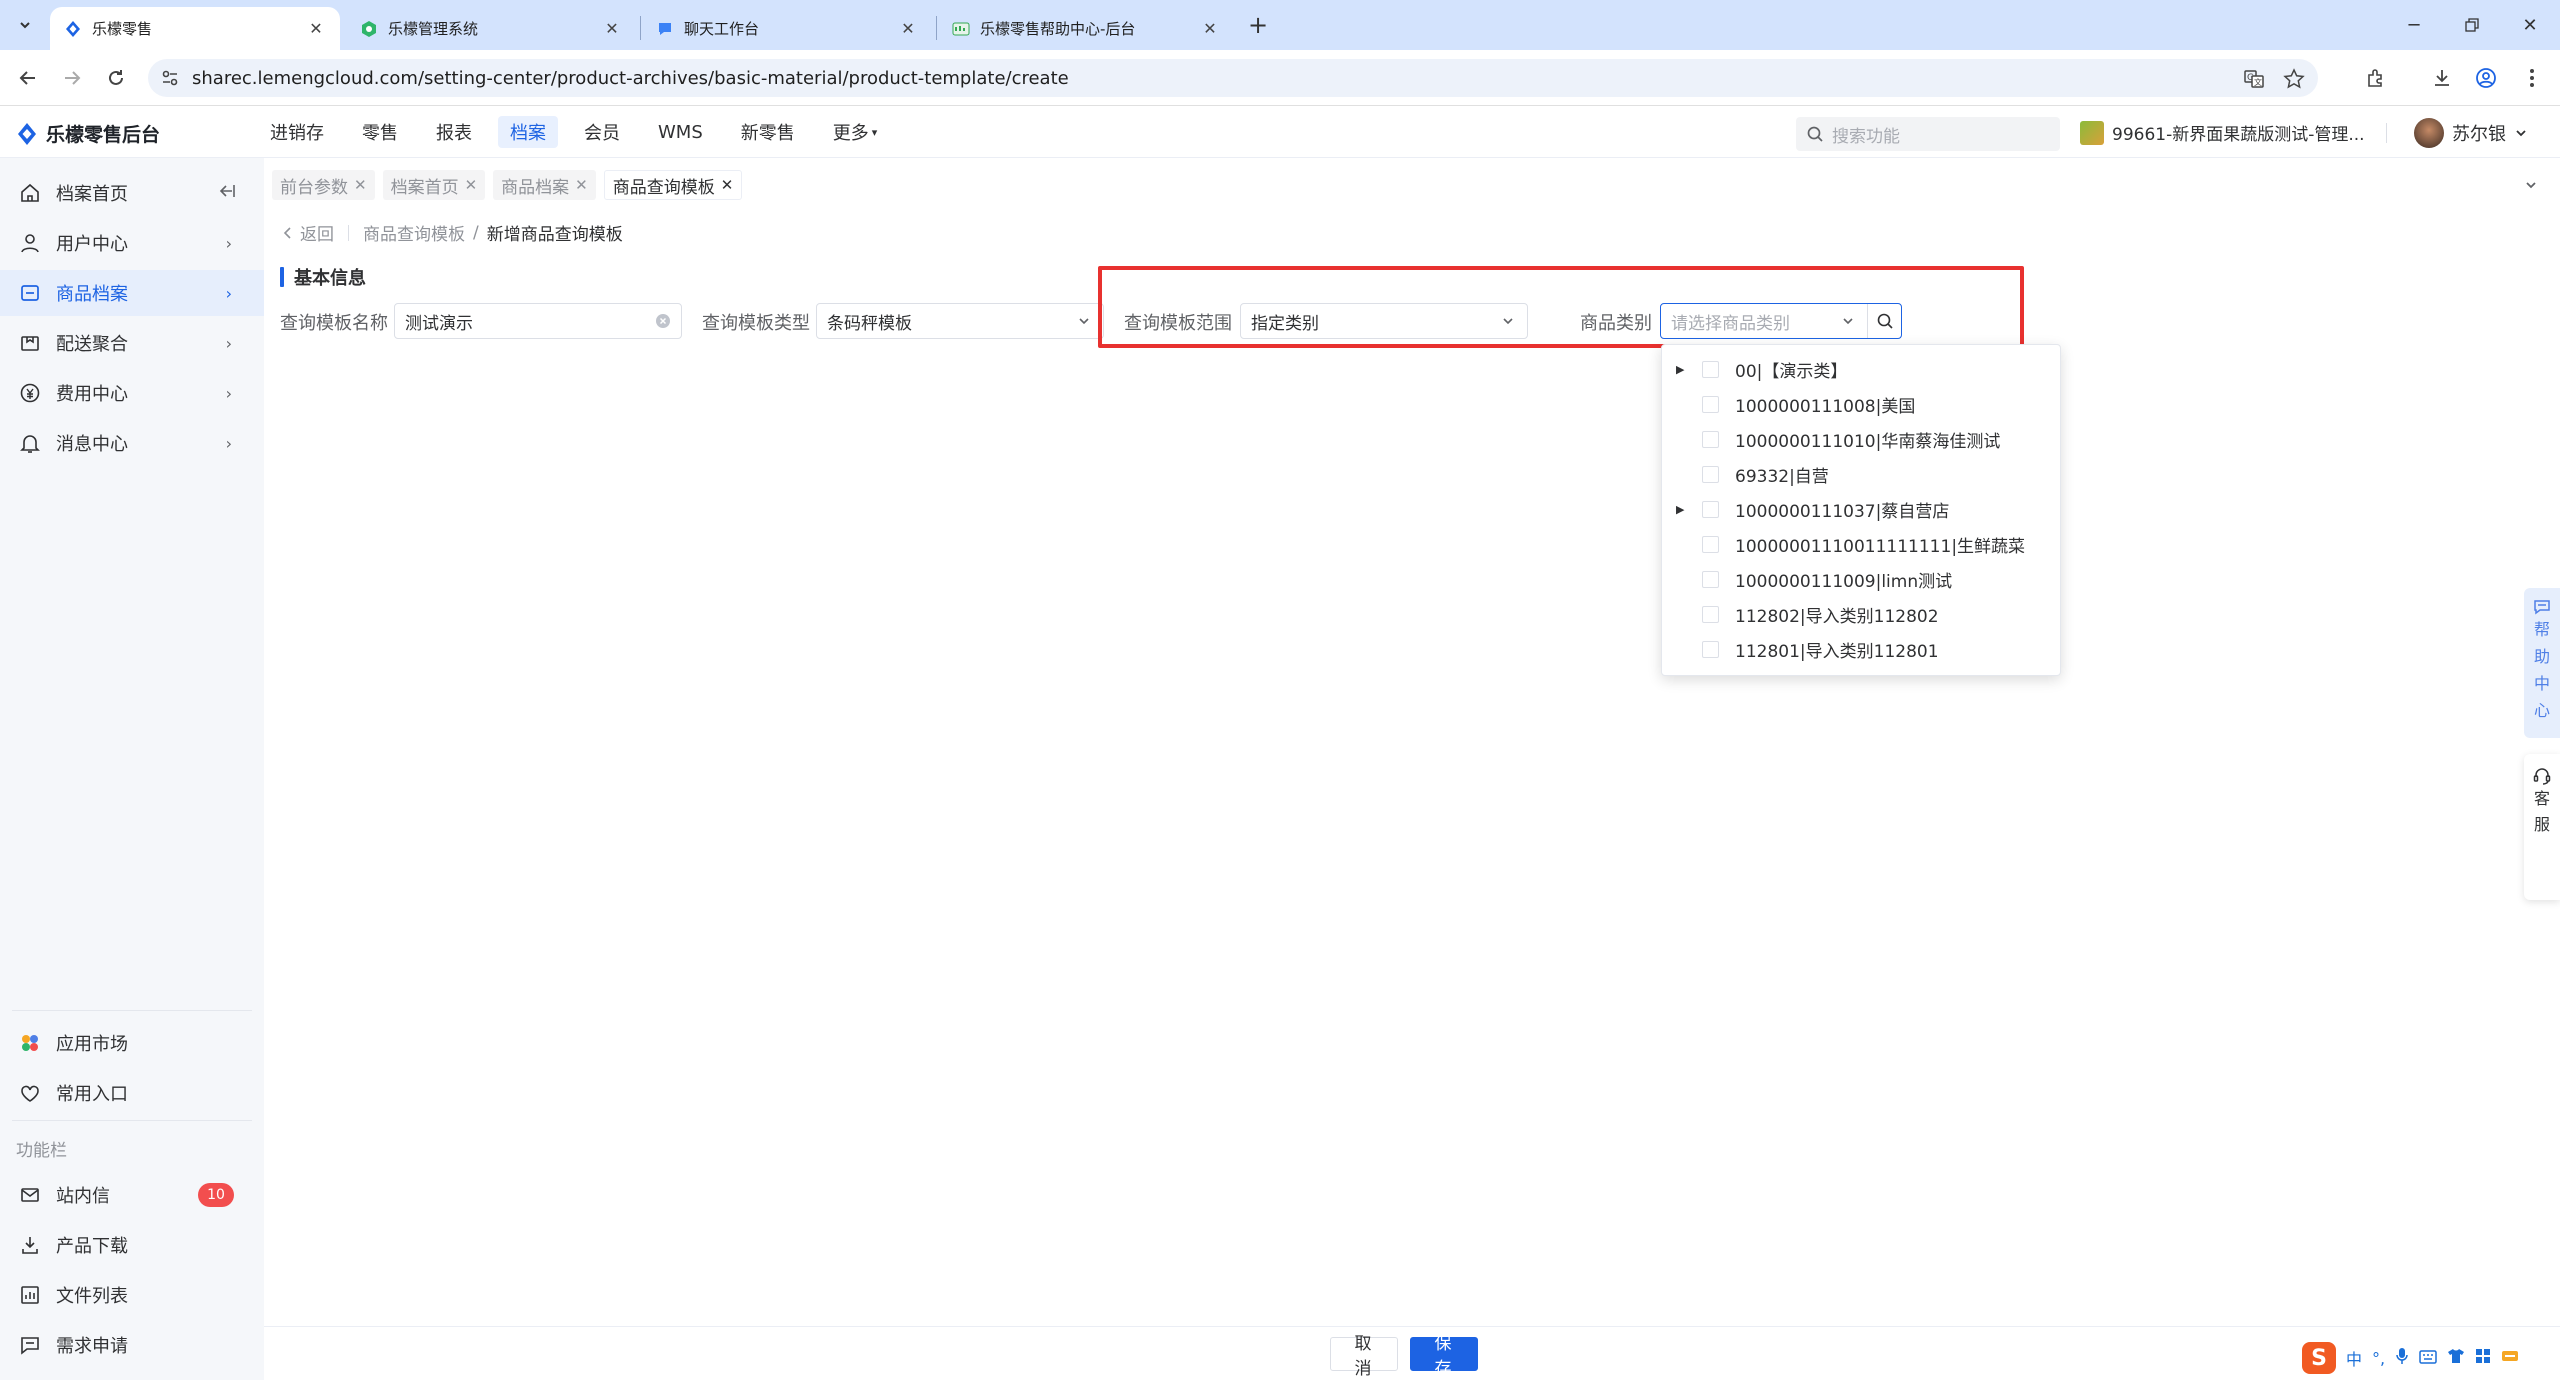 This screenshot has height=1380, width=2560. Describe the element at coordinates (2319, 1358) in the screenshot. I see `sogou-logo: S` at that location.